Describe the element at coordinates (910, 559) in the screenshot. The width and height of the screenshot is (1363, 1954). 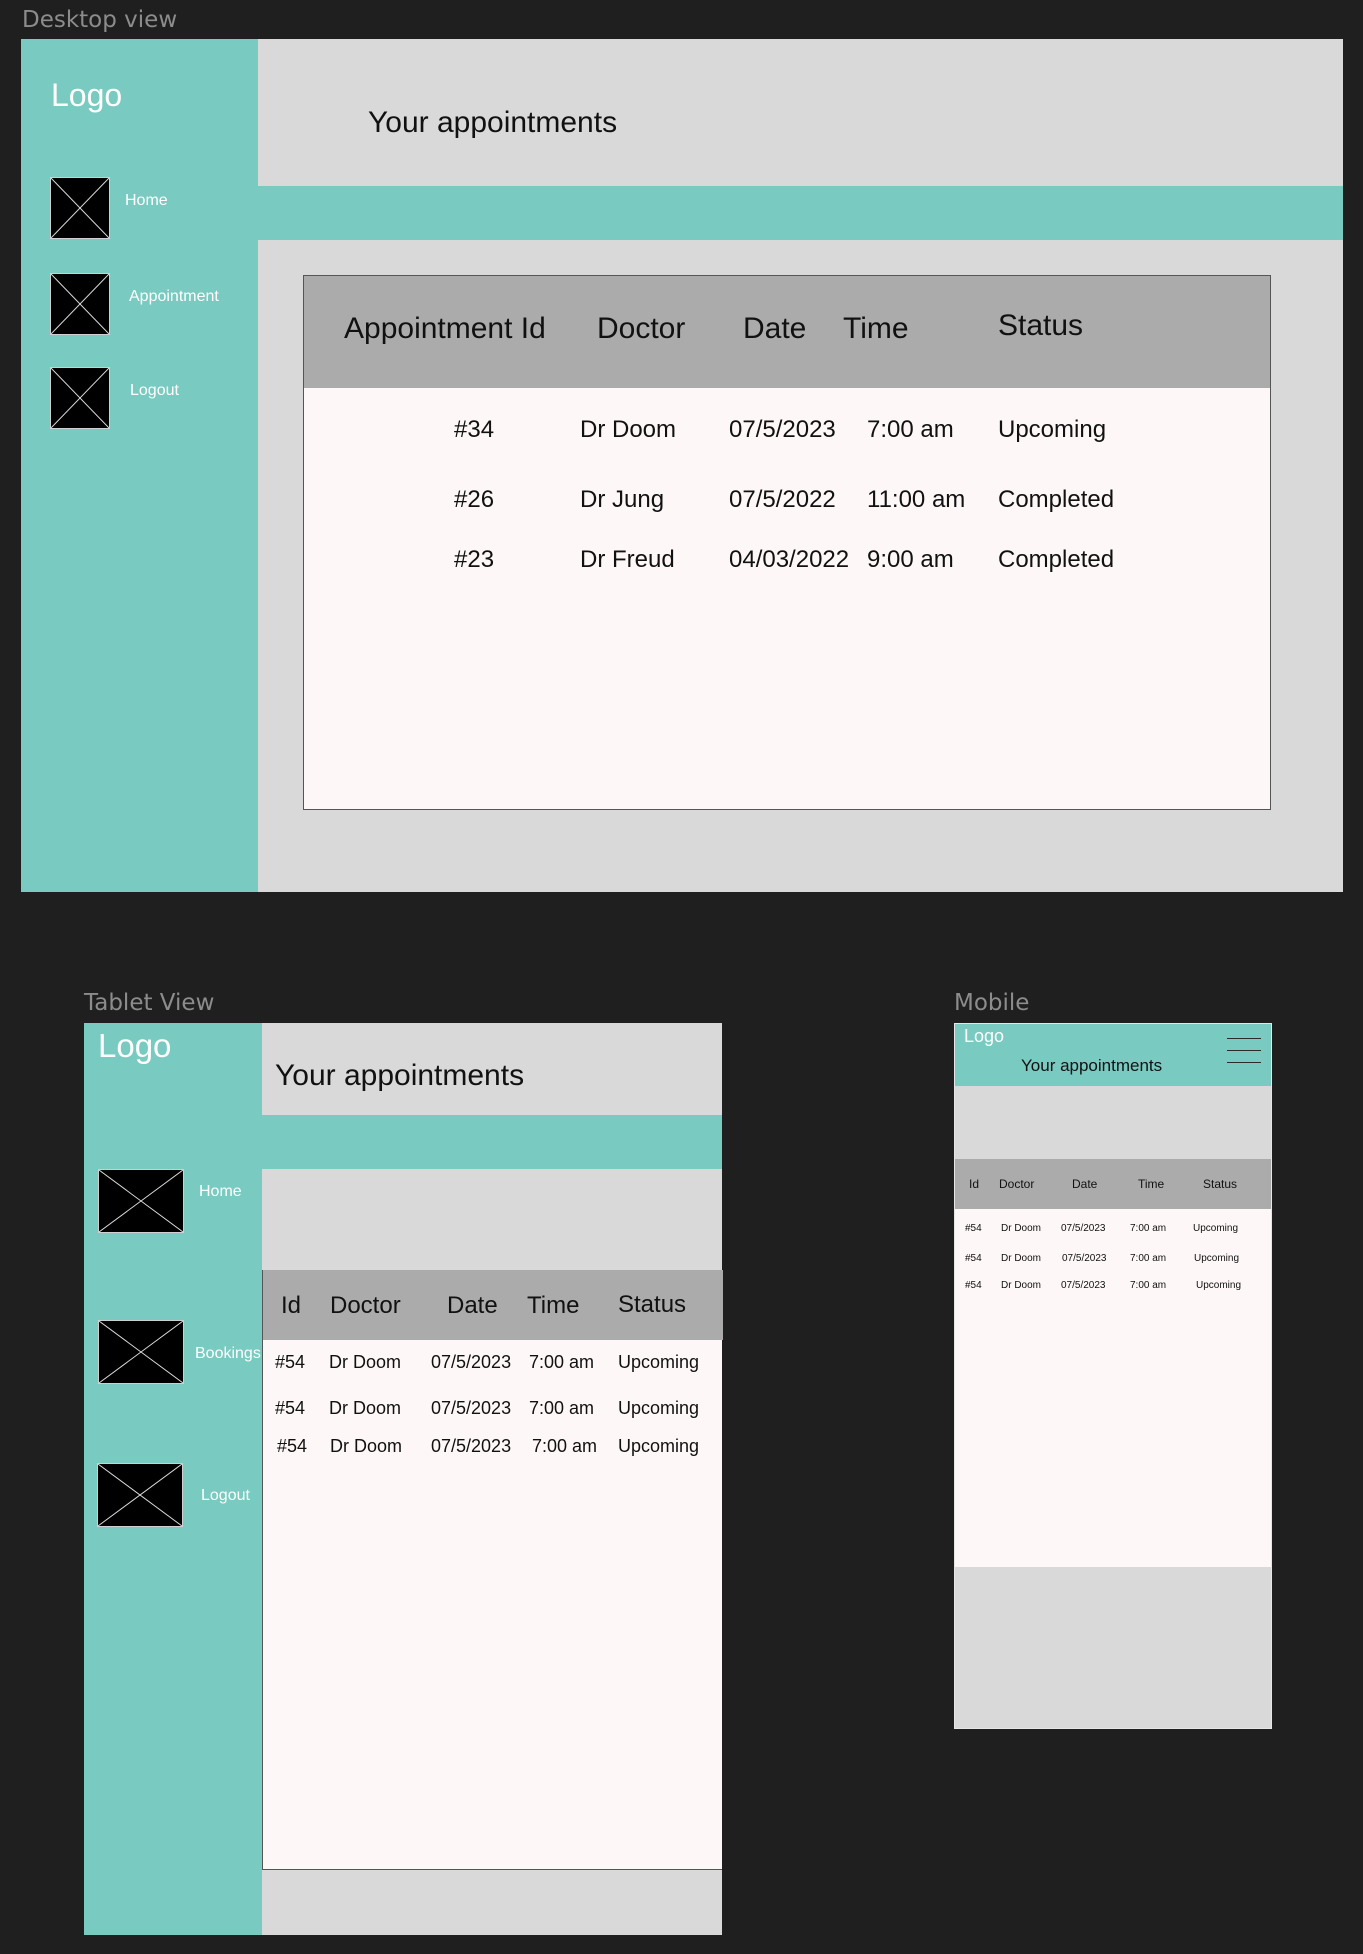
I see `cell-time: 9:00 am` at that location.